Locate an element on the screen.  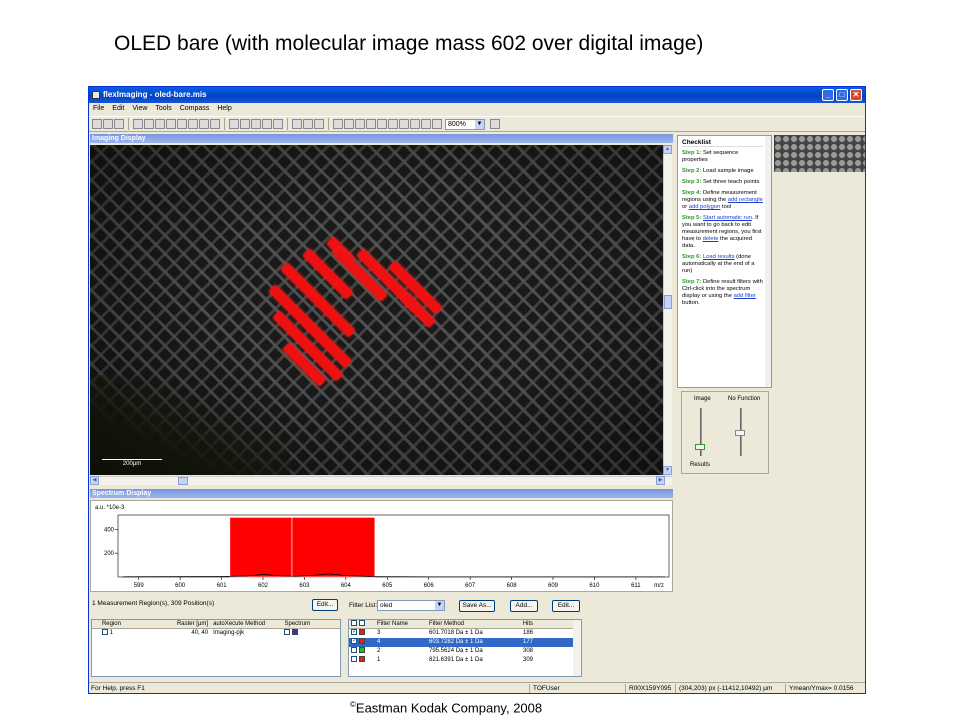
imaging-vertical-scrollbar: ▲ ▼ is located at coordinates (667, 310).